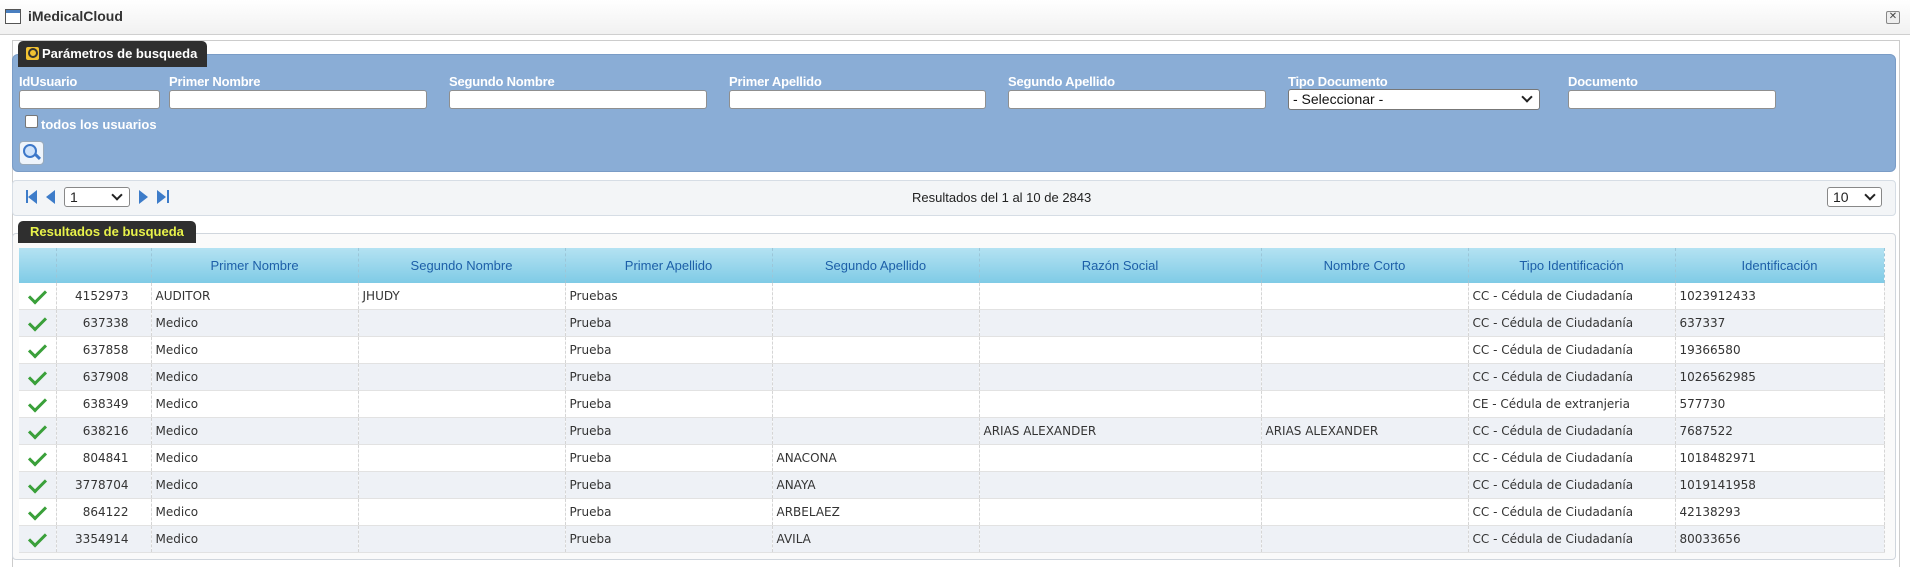  What do you see at coordinates (578, 99) in the screenshot?
I see `segundo-nombre-input` at bounding box center [578, 99].